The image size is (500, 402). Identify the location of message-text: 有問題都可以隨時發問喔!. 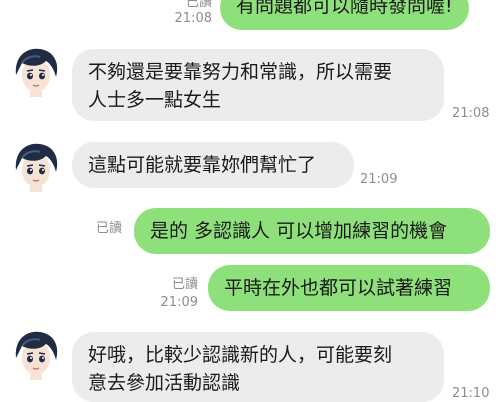
(344, 8).